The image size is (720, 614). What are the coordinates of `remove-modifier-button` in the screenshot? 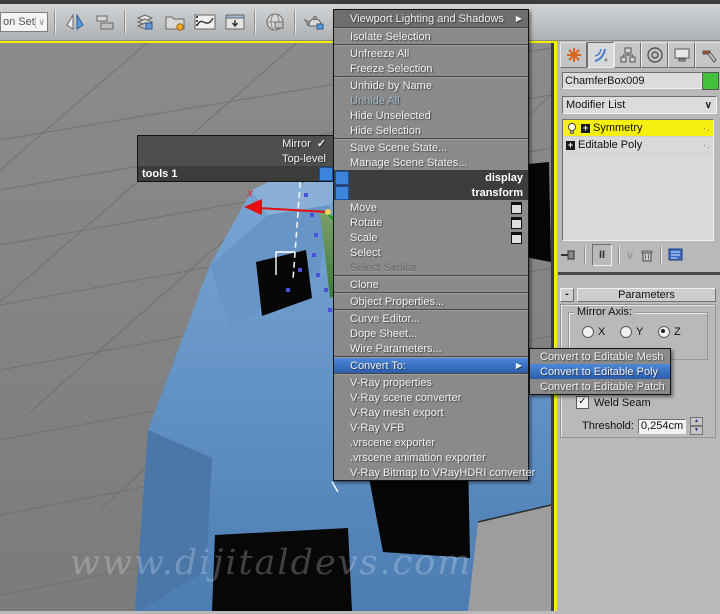 It's located at (647, 255).